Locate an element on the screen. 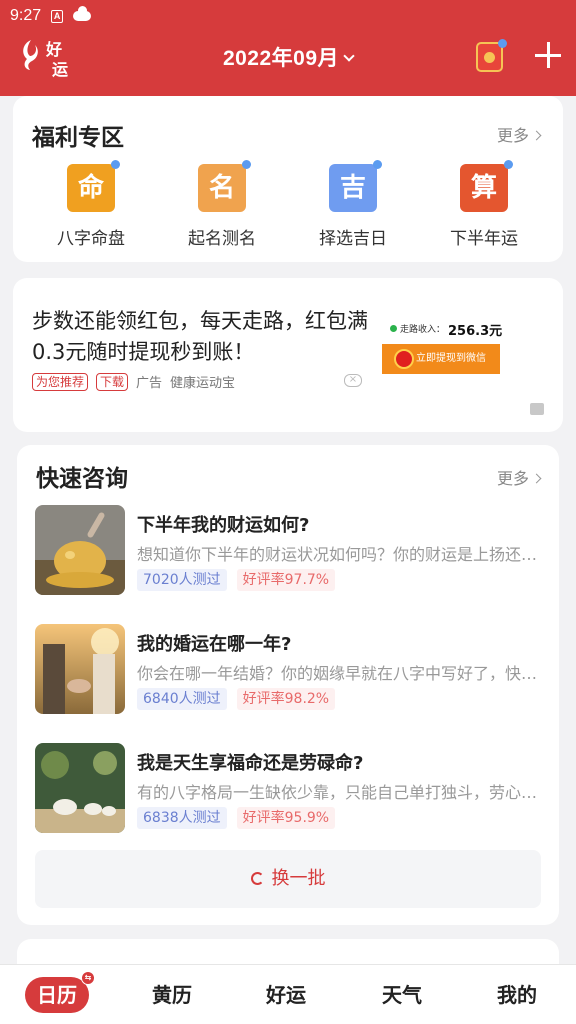  refresh-label: 换一批 is located at coordinates (298, 878).